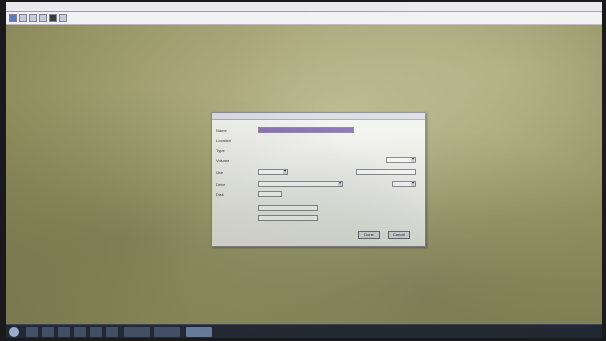 This screenshot has height=341, width=606. What do you see at coordinates (80, 332) in the screenshot?
I see `mail-icon` at bounding box center [80, 332].